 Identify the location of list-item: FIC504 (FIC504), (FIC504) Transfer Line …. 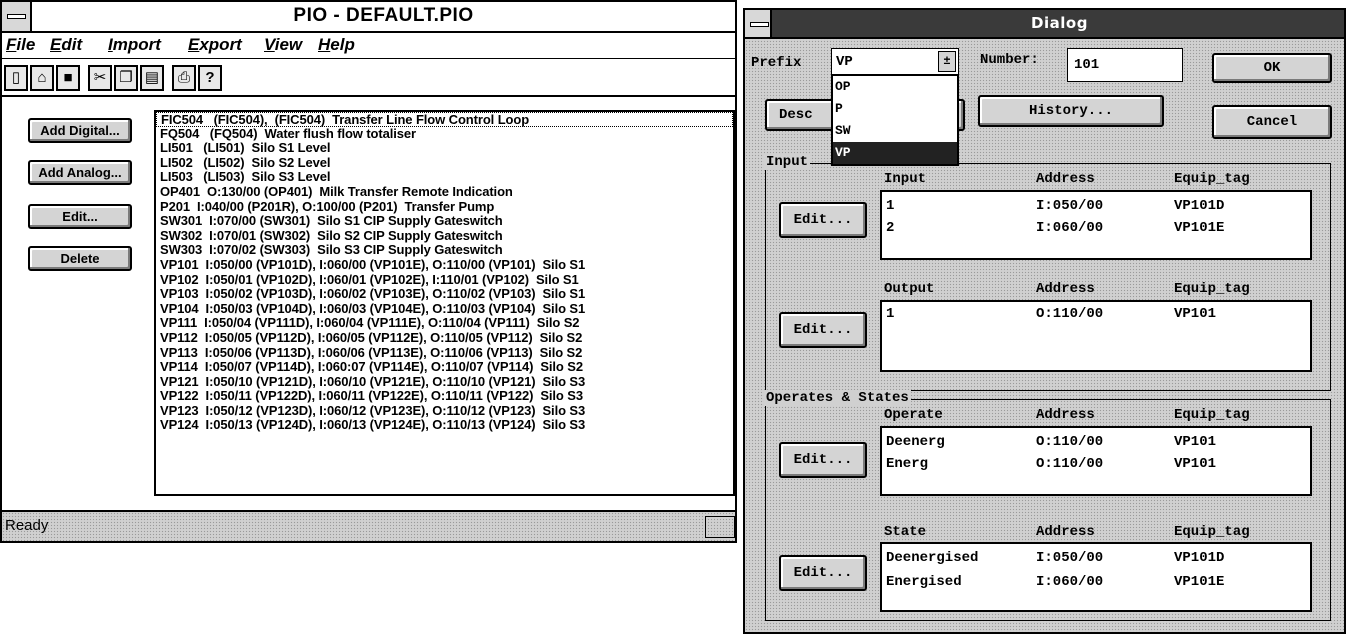
(444, 119).